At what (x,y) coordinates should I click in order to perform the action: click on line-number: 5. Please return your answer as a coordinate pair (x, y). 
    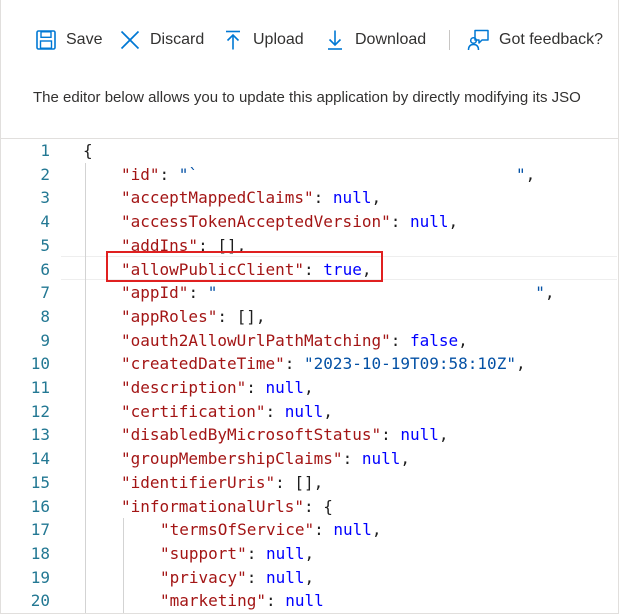
    Looking at the image, I should click on (45, 245).